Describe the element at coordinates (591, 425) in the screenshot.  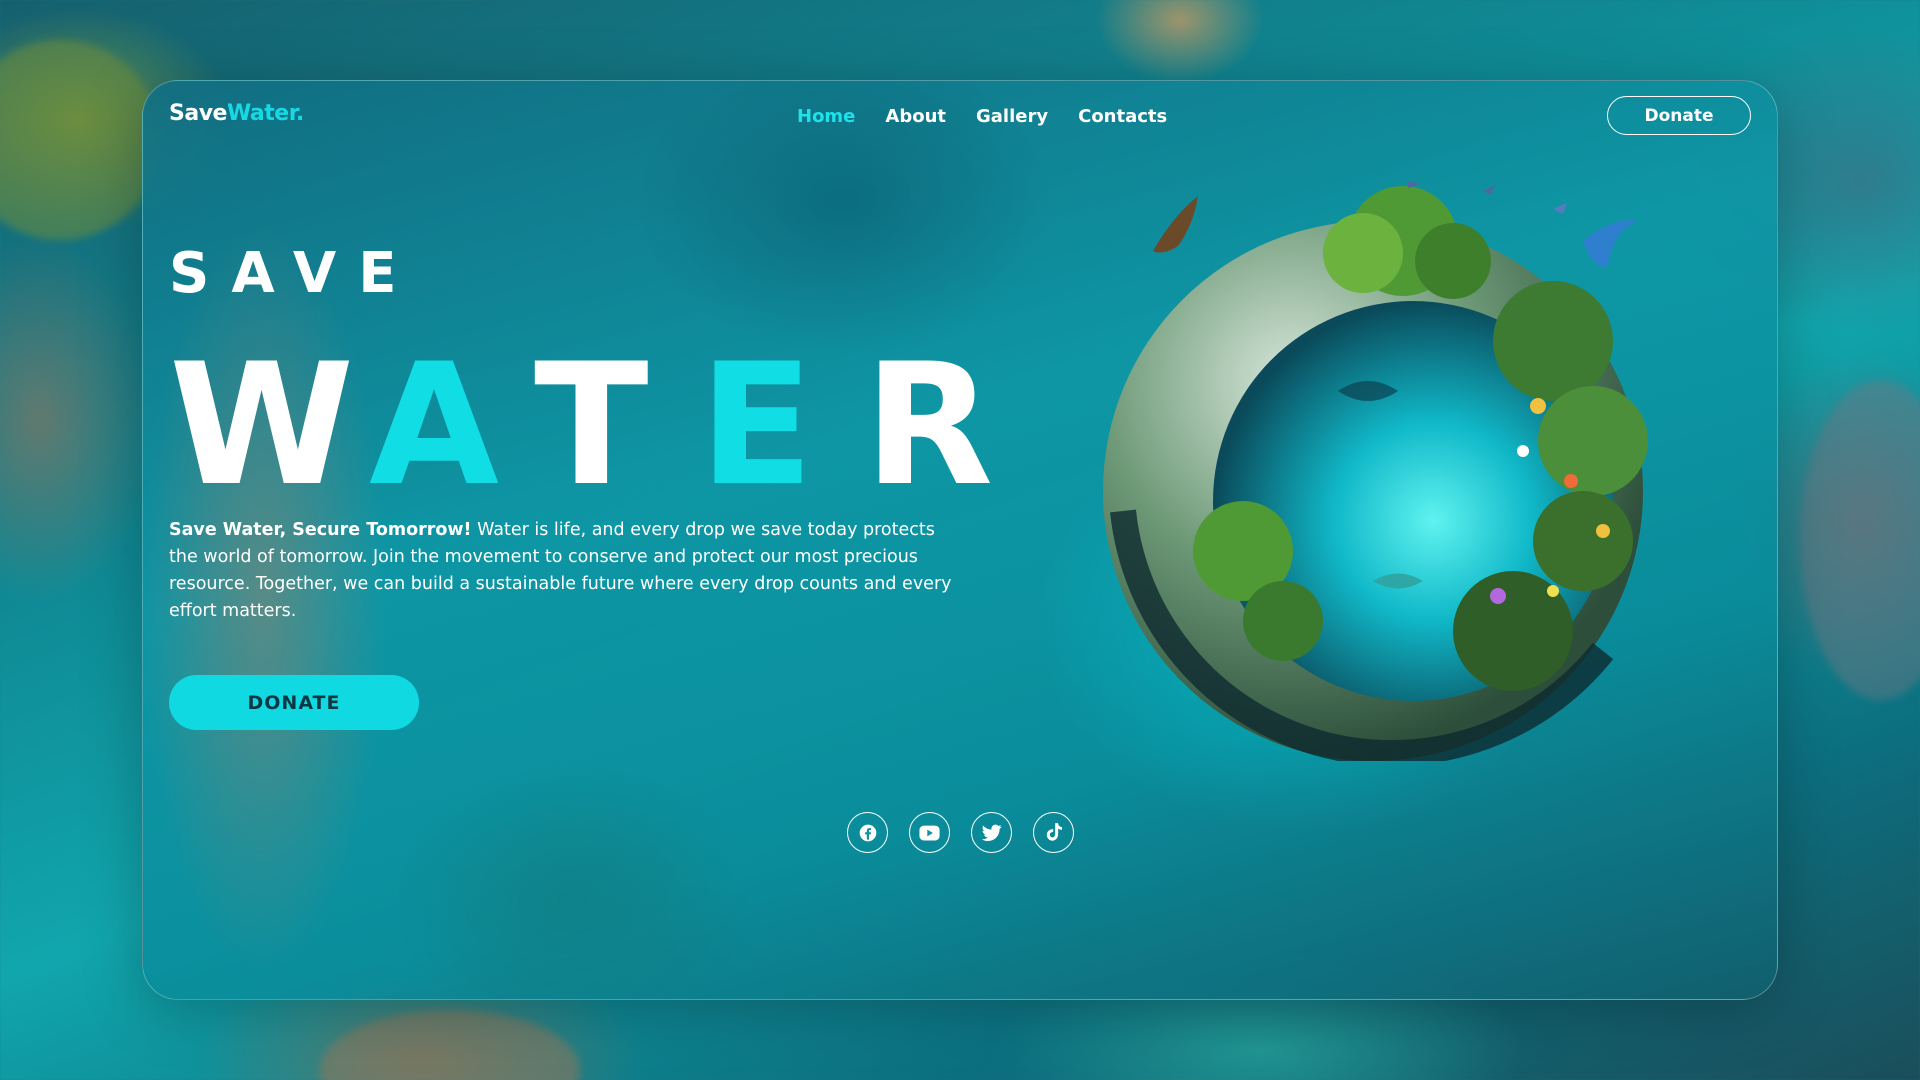
I see `hero-title-letter: T` at that location.